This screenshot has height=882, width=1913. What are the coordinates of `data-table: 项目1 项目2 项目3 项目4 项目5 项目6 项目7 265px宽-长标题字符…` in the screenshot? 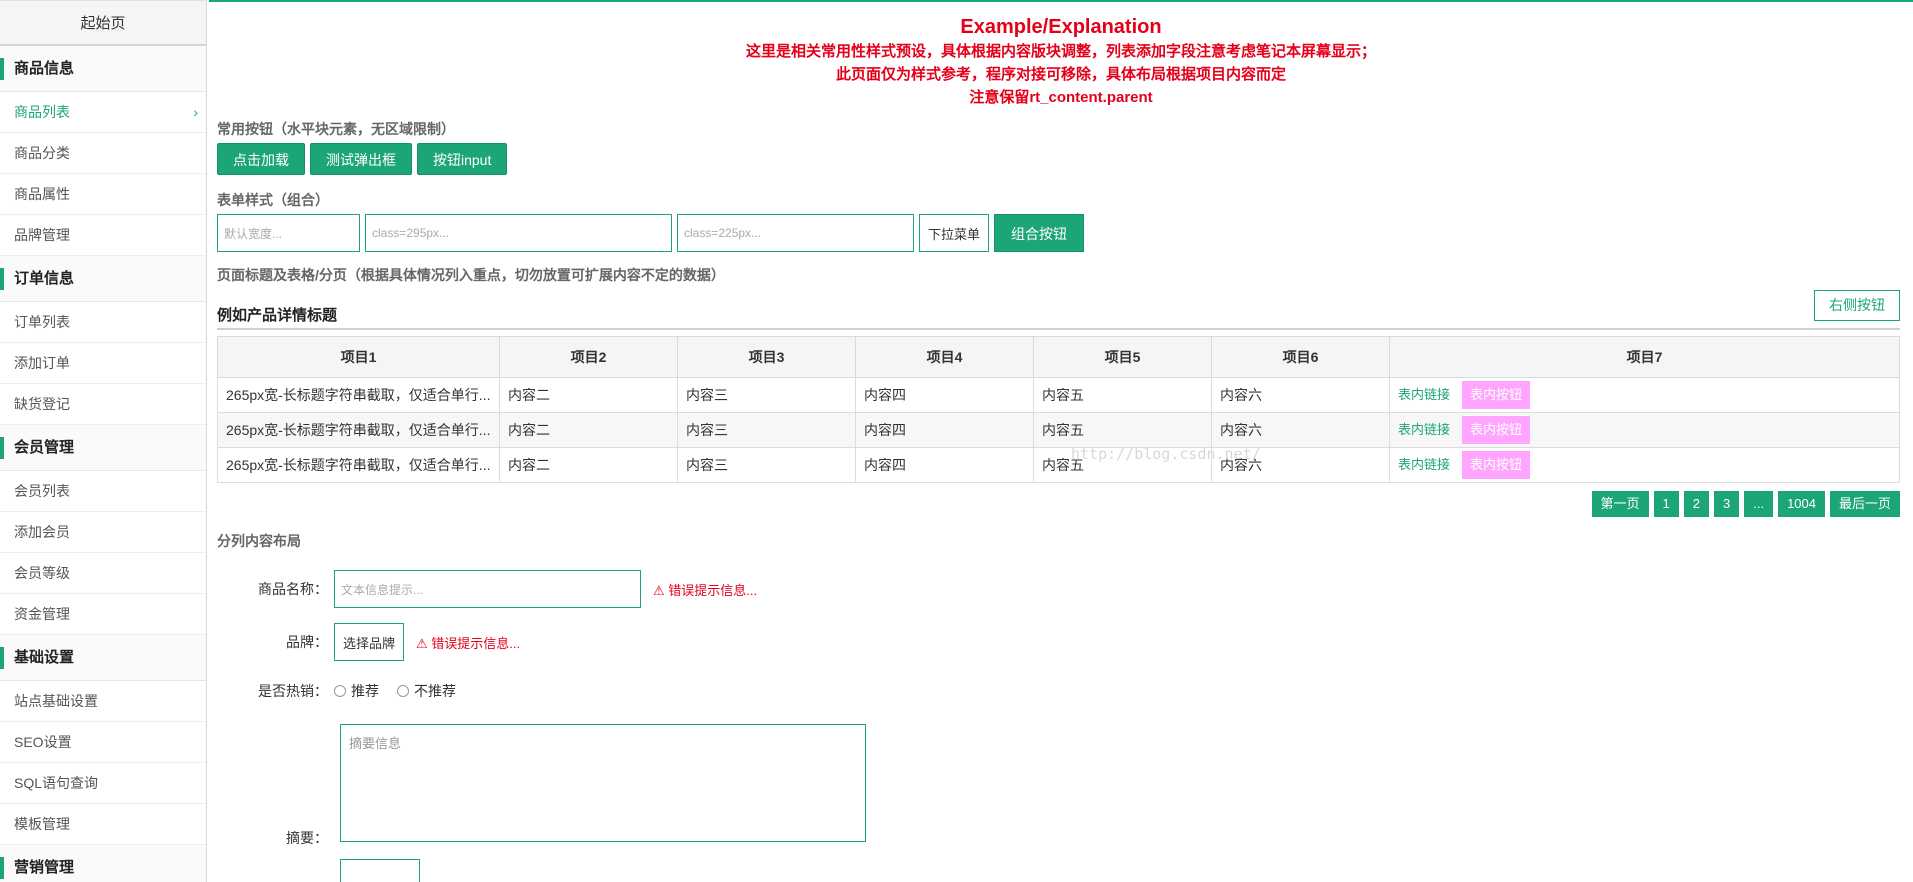 It's located at (1058, 409).